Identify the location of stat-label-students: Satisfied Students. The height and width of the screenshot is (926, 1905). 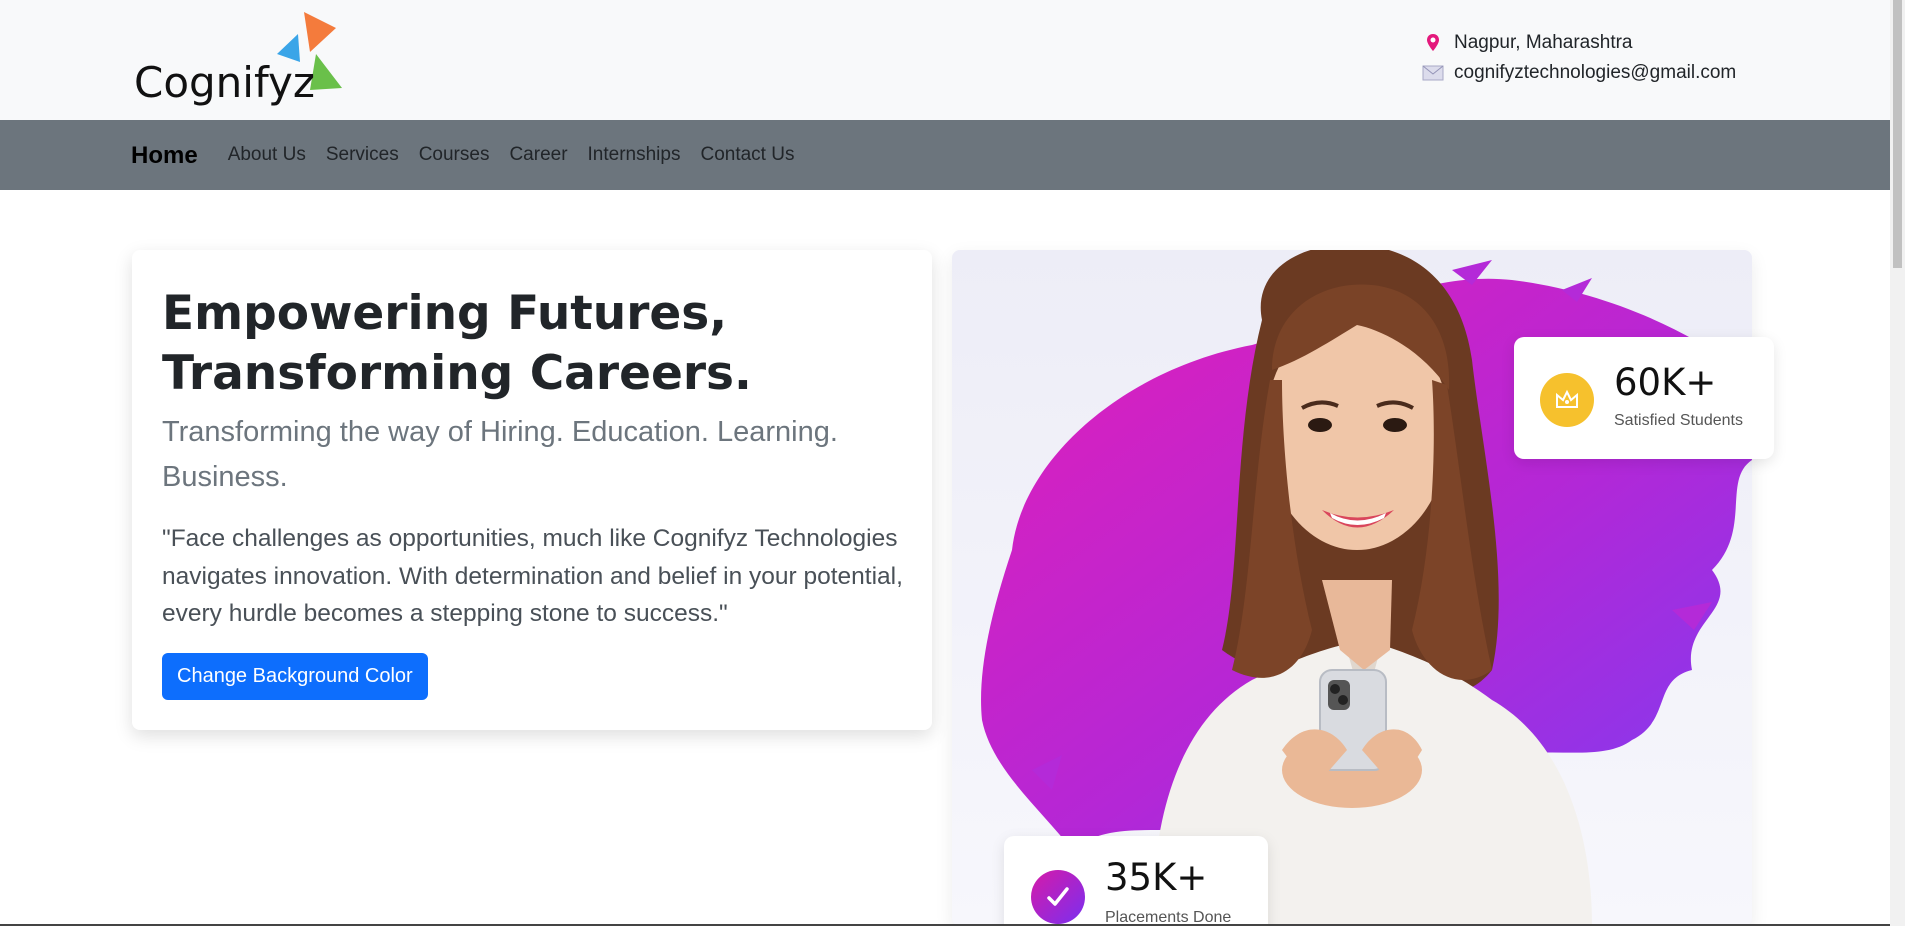
(1678, 420).